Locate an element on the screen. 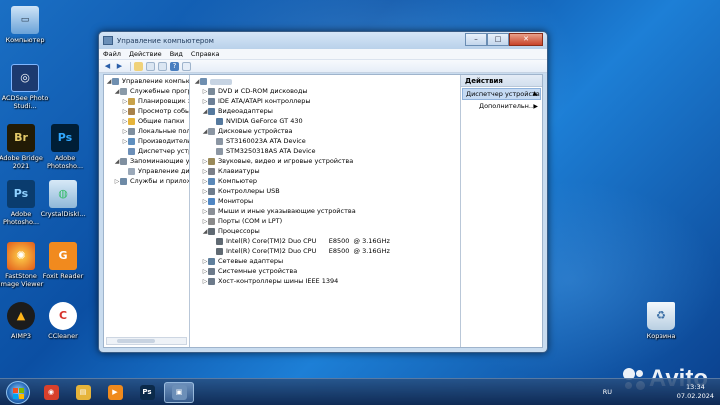 The height and width of the screenshot is (405, 720). taskbar-app-media-player: ▶ is located at coordinates (115, 392).